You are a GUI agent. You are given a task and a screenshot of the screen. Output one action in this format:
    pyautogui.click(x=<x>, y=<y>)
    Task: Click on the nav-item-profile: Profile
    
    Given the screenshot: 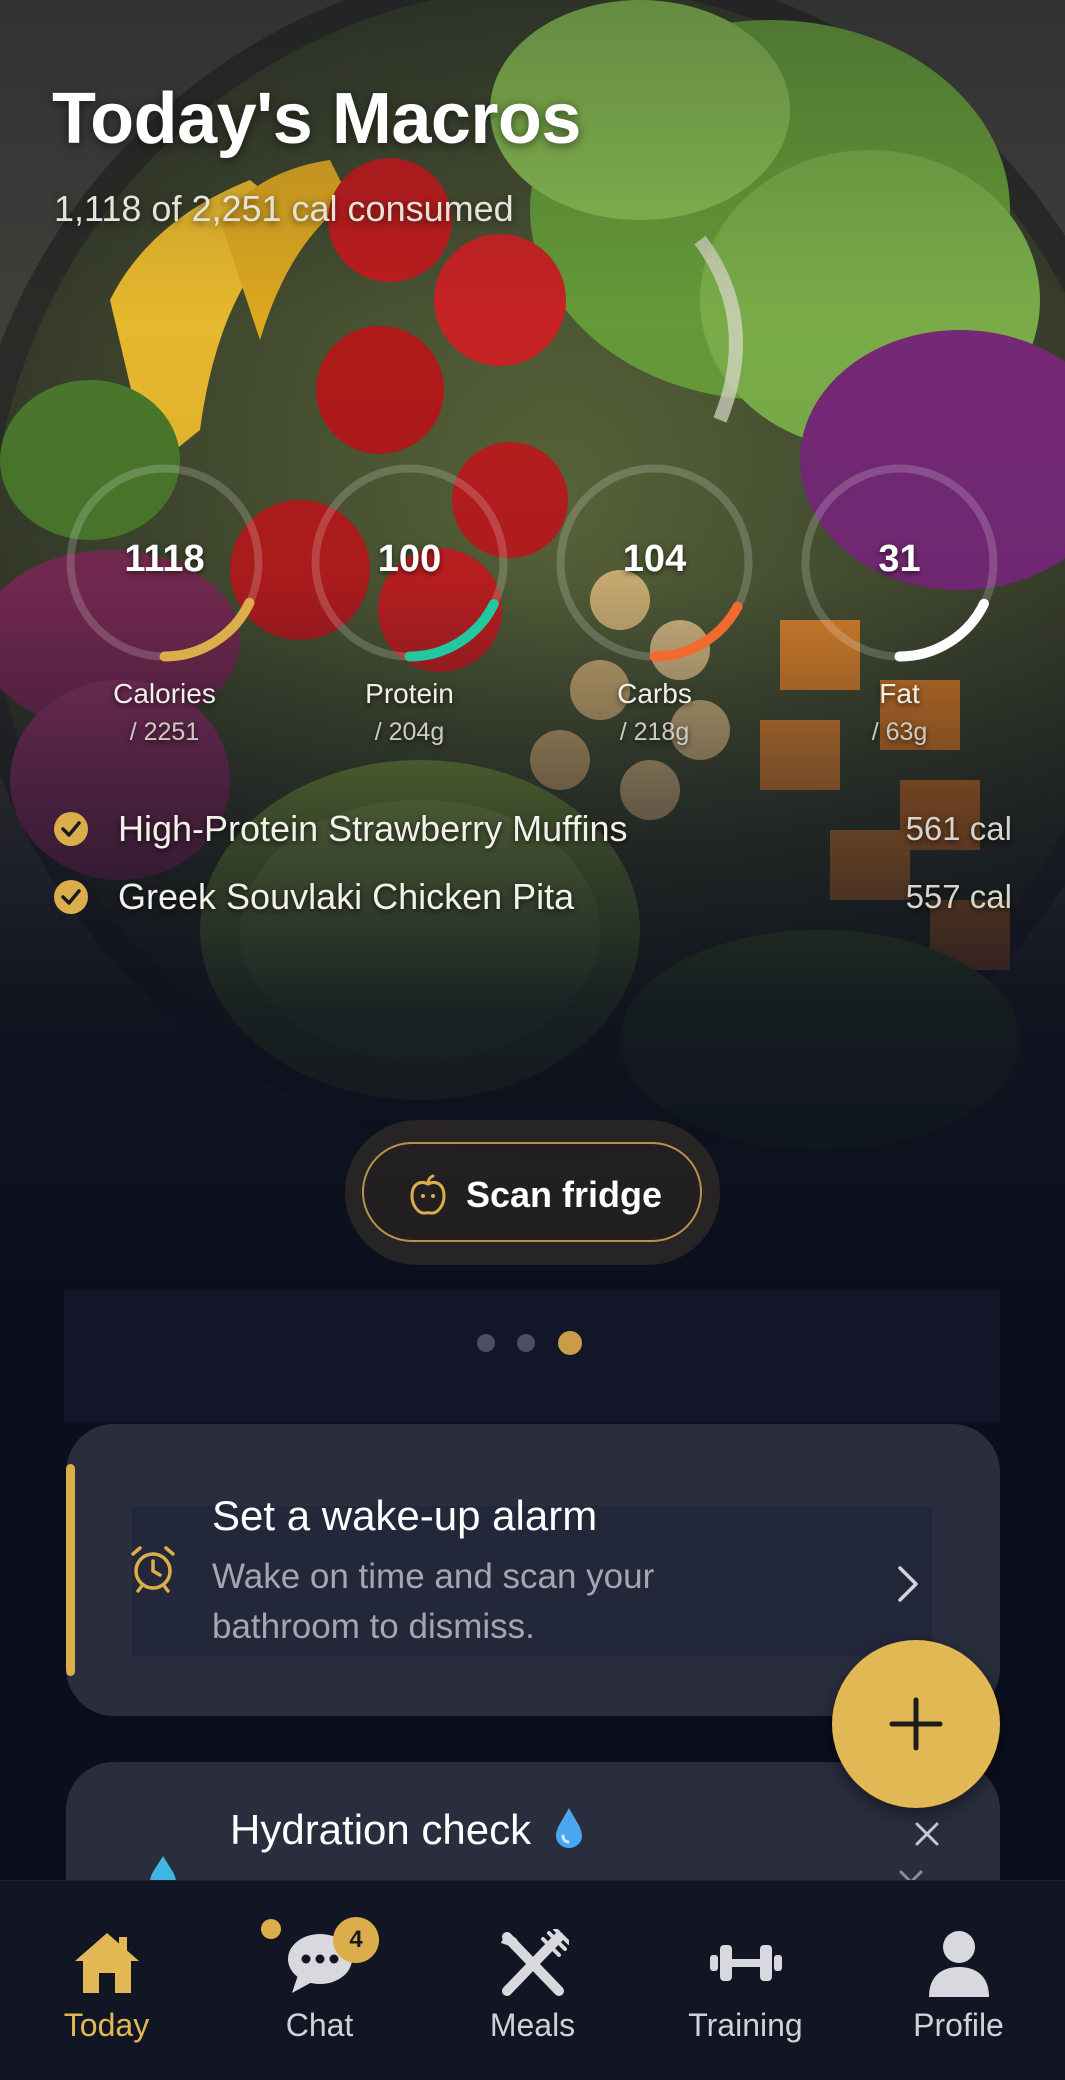 What is the action you would take?
    pyautogui.click(x=958, y=1980)
    